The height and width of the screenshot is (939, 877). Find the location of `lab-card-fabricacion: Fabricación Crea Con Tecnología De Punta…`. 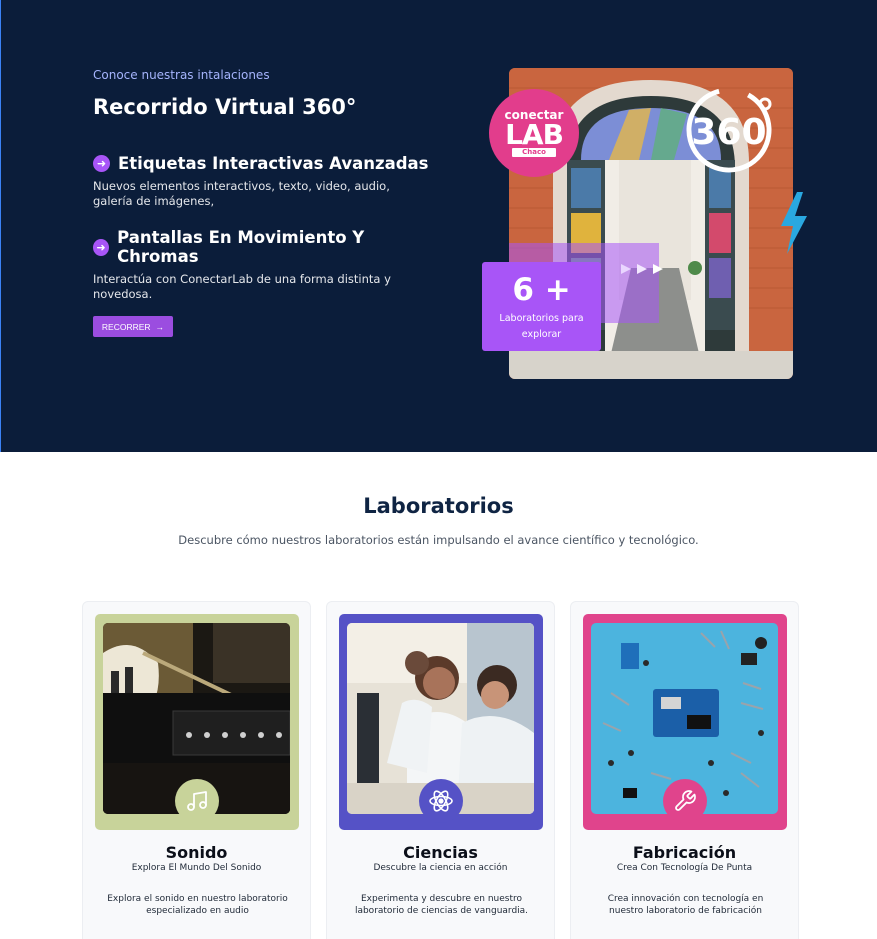

lab-card-fabricacion: Fabricación Crea Con Tecnología De Punta… is located at coordinates (684, 770).